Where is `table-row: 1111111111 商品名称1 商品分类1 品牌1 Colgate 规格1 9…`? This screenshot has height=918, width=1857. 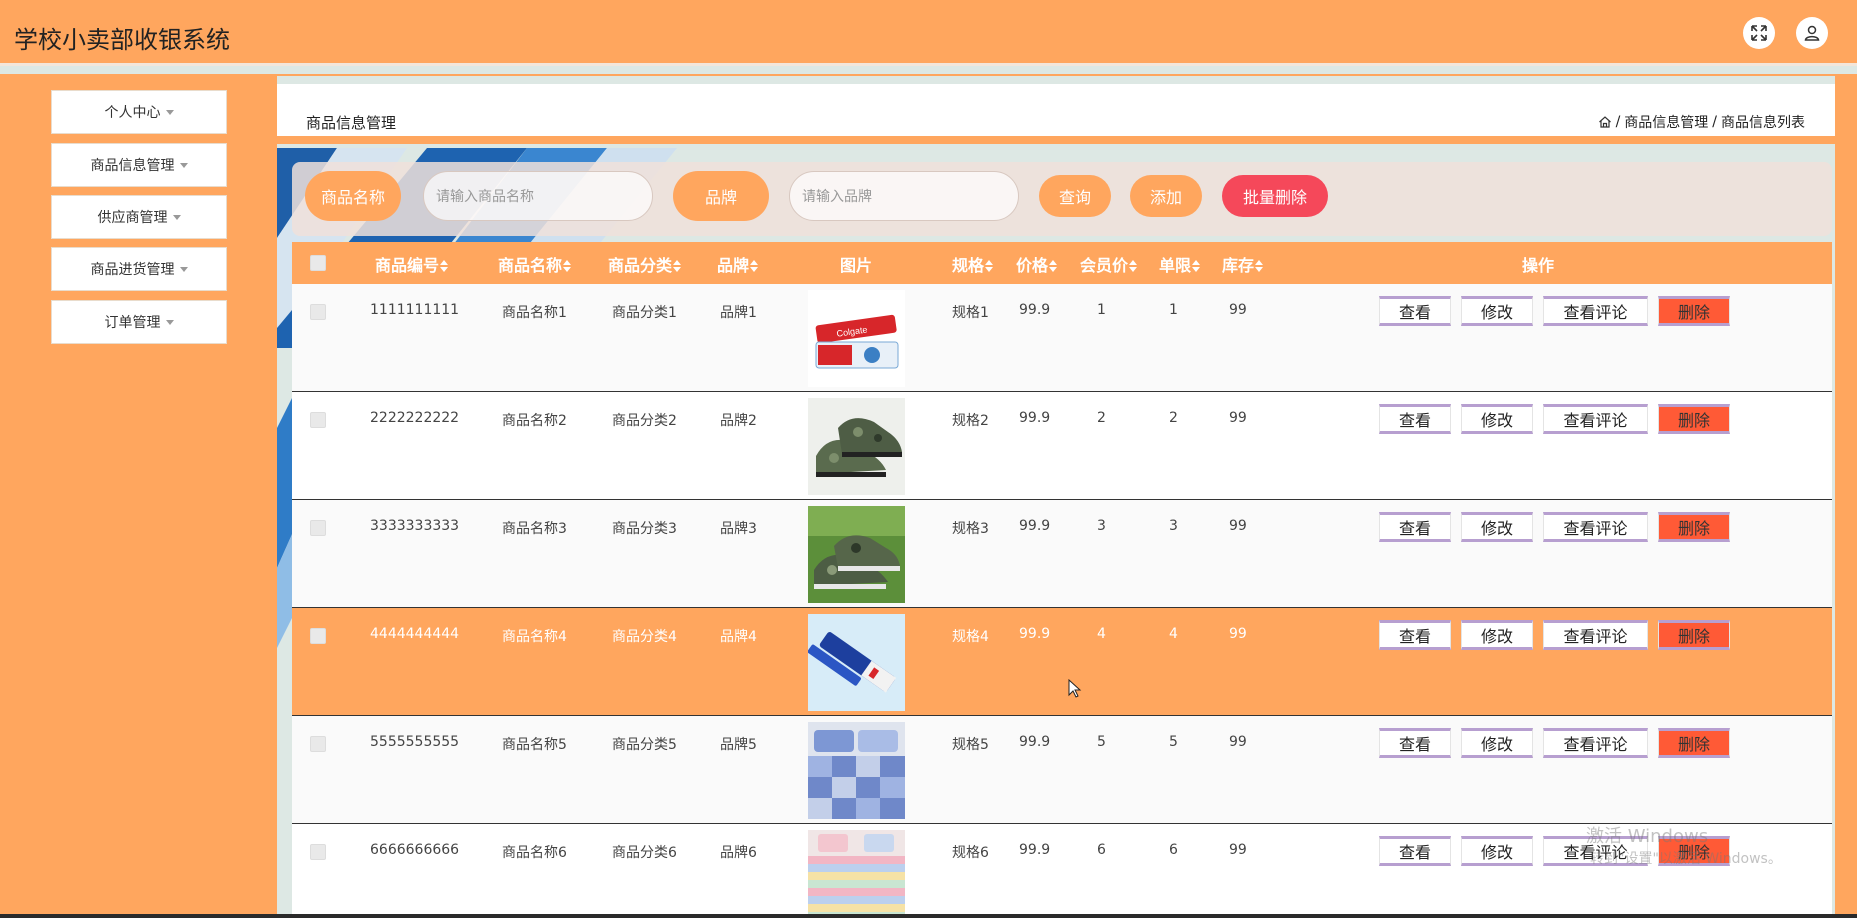
table-row: 1111111111 商品名称1 商品分类1 品牌1 Colgate 规格1 9… is located at coordinates (1062, 338).